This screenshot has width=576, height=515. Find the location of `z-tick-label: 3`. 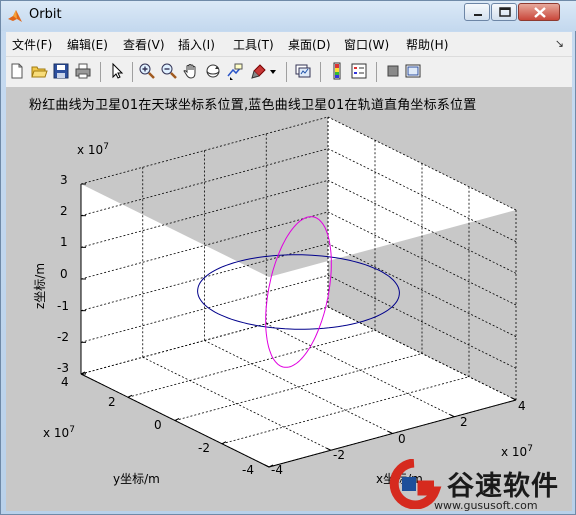

z-tick-label: 3 is located at coordinates (64, 180).